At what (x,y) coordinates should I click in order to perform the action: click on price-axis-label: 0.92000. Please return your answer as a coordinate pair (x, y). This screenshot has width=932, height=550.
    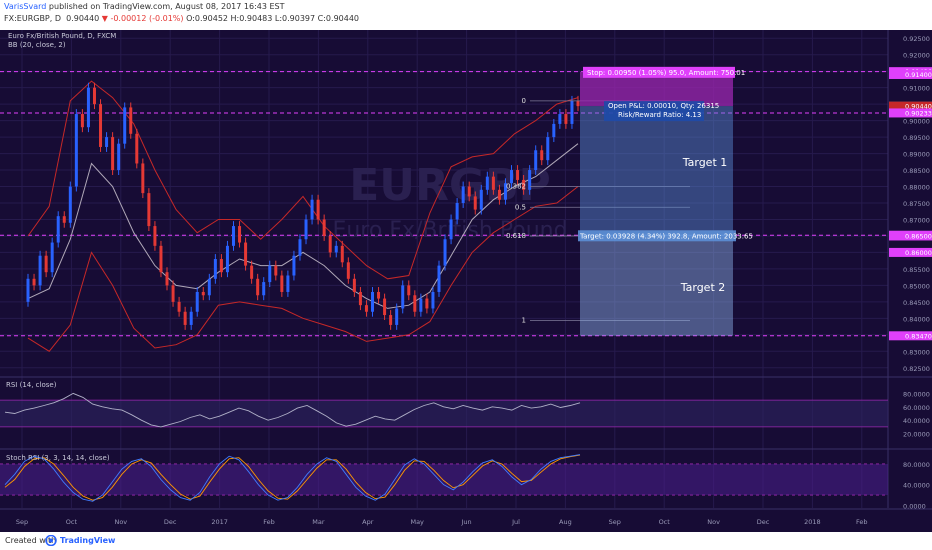
    Looking at the image, I should click on (916, 56).